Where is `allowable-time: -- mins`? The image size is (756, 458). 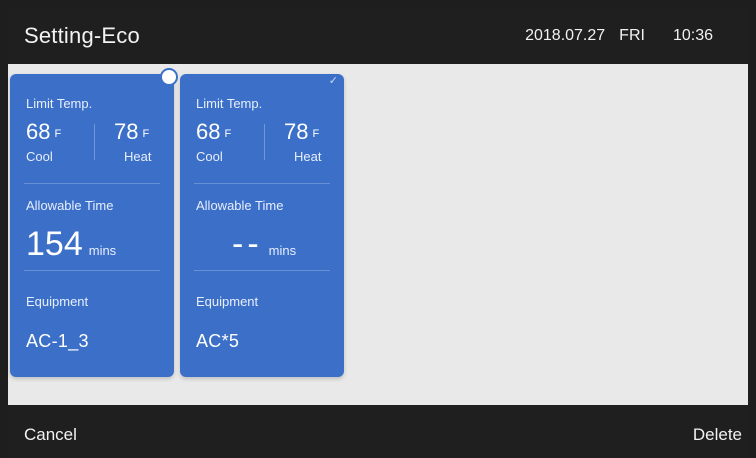 allowable-time: -- mins is located at coordinates (302, 246).